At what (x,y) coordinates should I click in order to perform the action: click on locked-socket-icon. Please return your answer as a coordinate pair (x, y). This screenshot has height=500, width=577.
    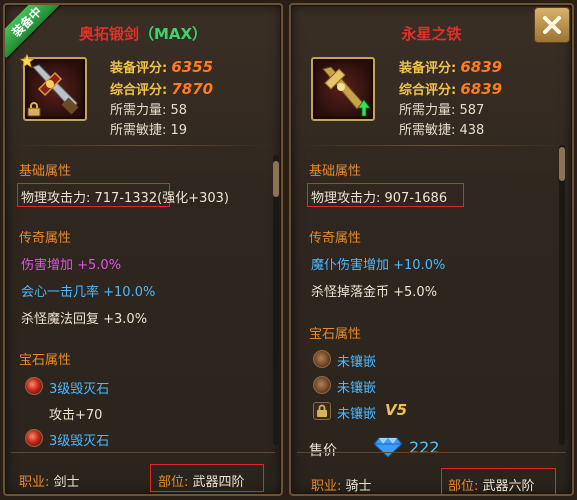
    Looking at the image, I should click on (322, 411).